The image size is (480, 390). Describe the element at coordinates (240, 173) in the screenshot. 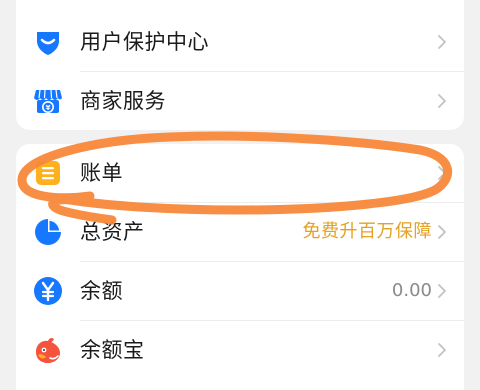

I see `menu-item-bill: 账单` at that location.